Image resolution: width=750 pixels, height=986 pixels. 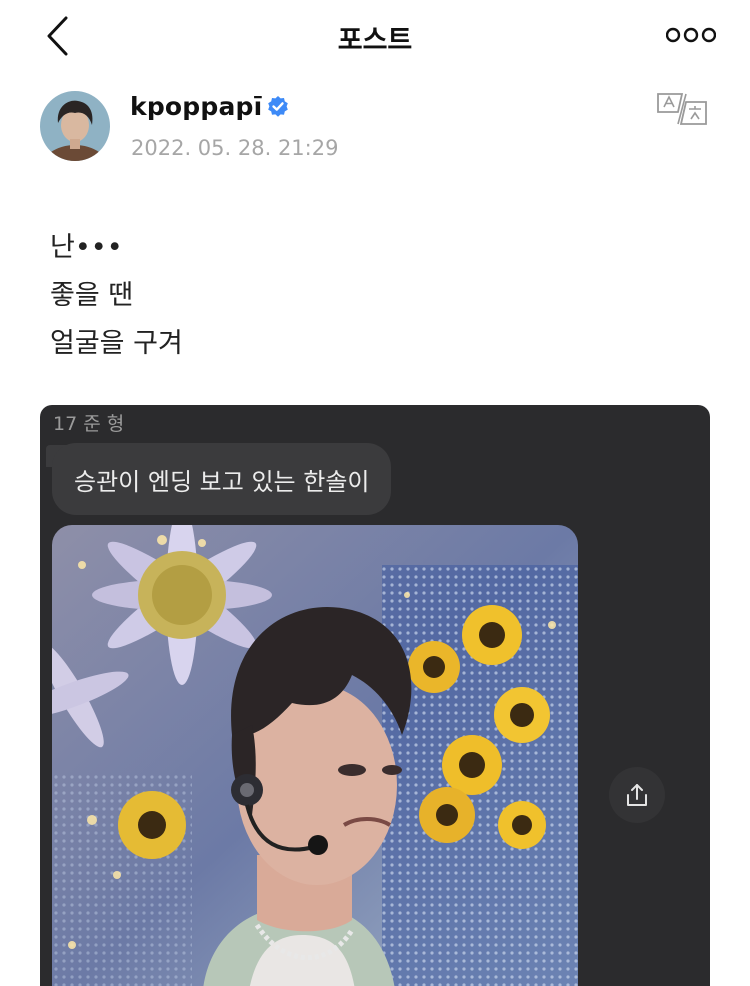 I want to click on post-timestamp: 2022. 05. 28. 21:29, so click(x=235, y=148).